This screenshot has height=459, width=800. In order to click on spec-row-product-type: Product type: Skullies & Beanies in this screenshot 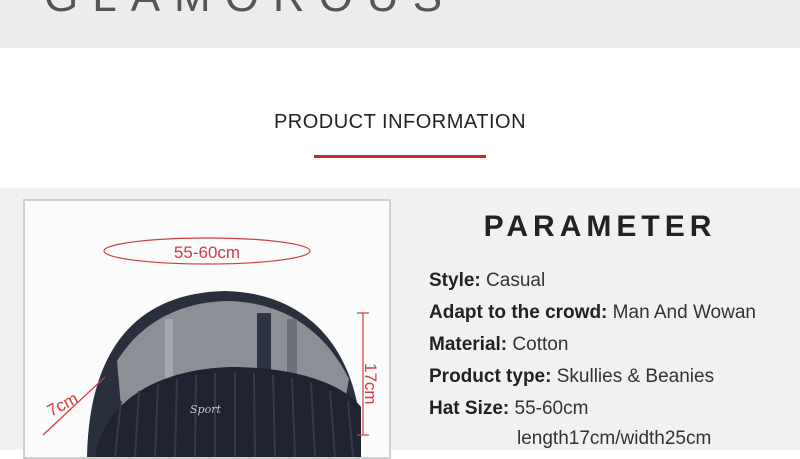, I will do `click(592, 380)`.